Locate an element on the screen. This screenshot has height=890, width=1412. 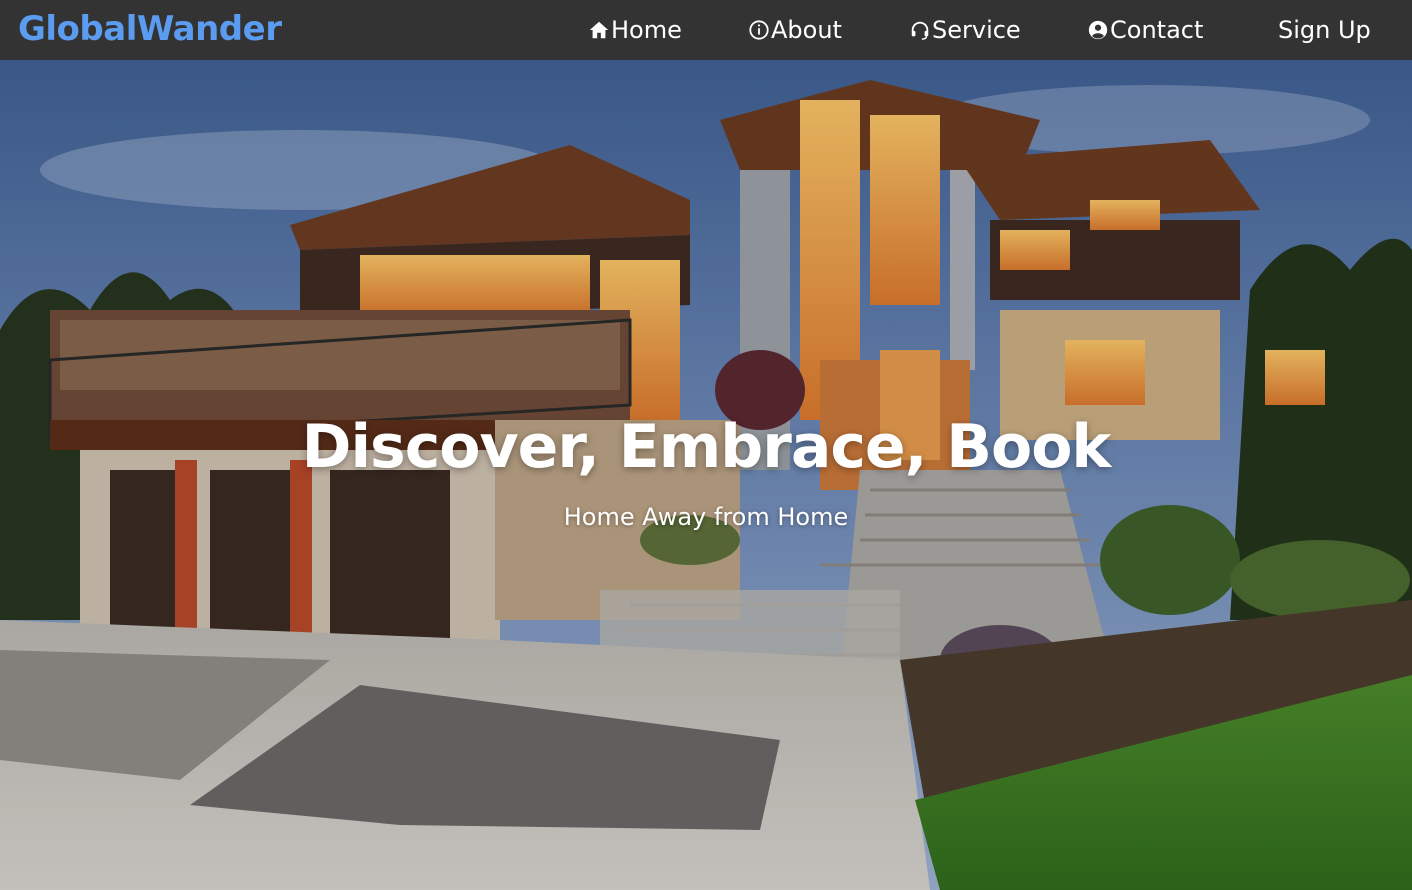
info-icon is located at coordinates (759, 30).